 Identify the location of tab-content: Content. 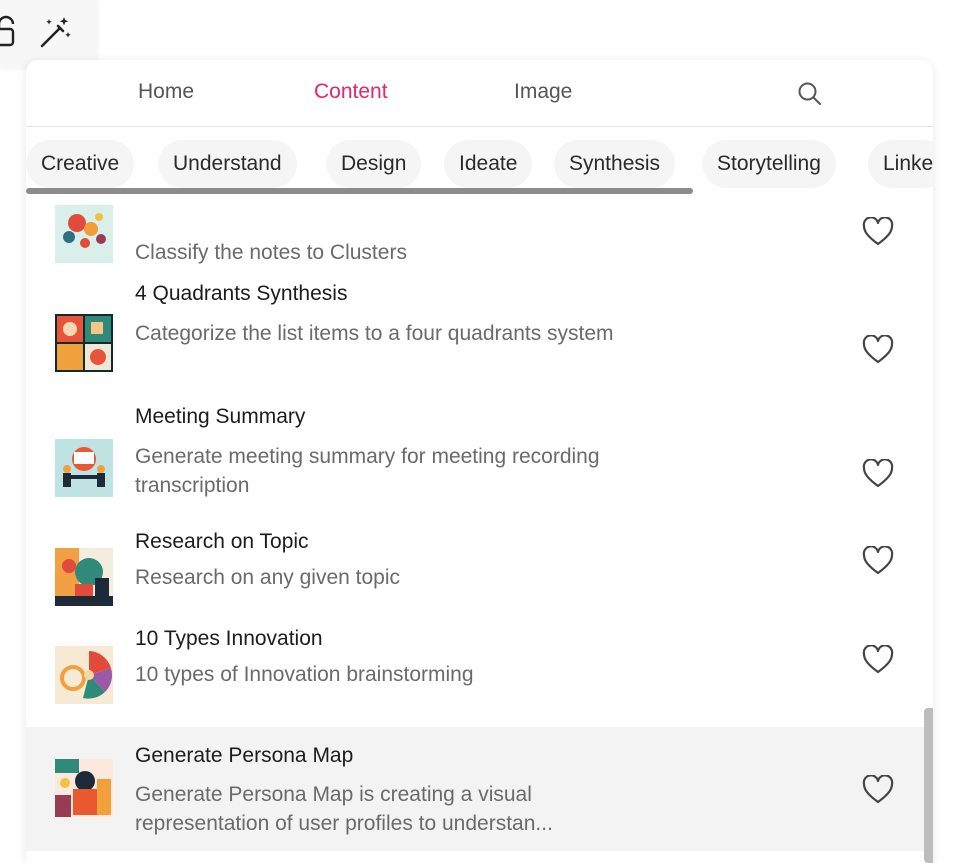
(351, 92).